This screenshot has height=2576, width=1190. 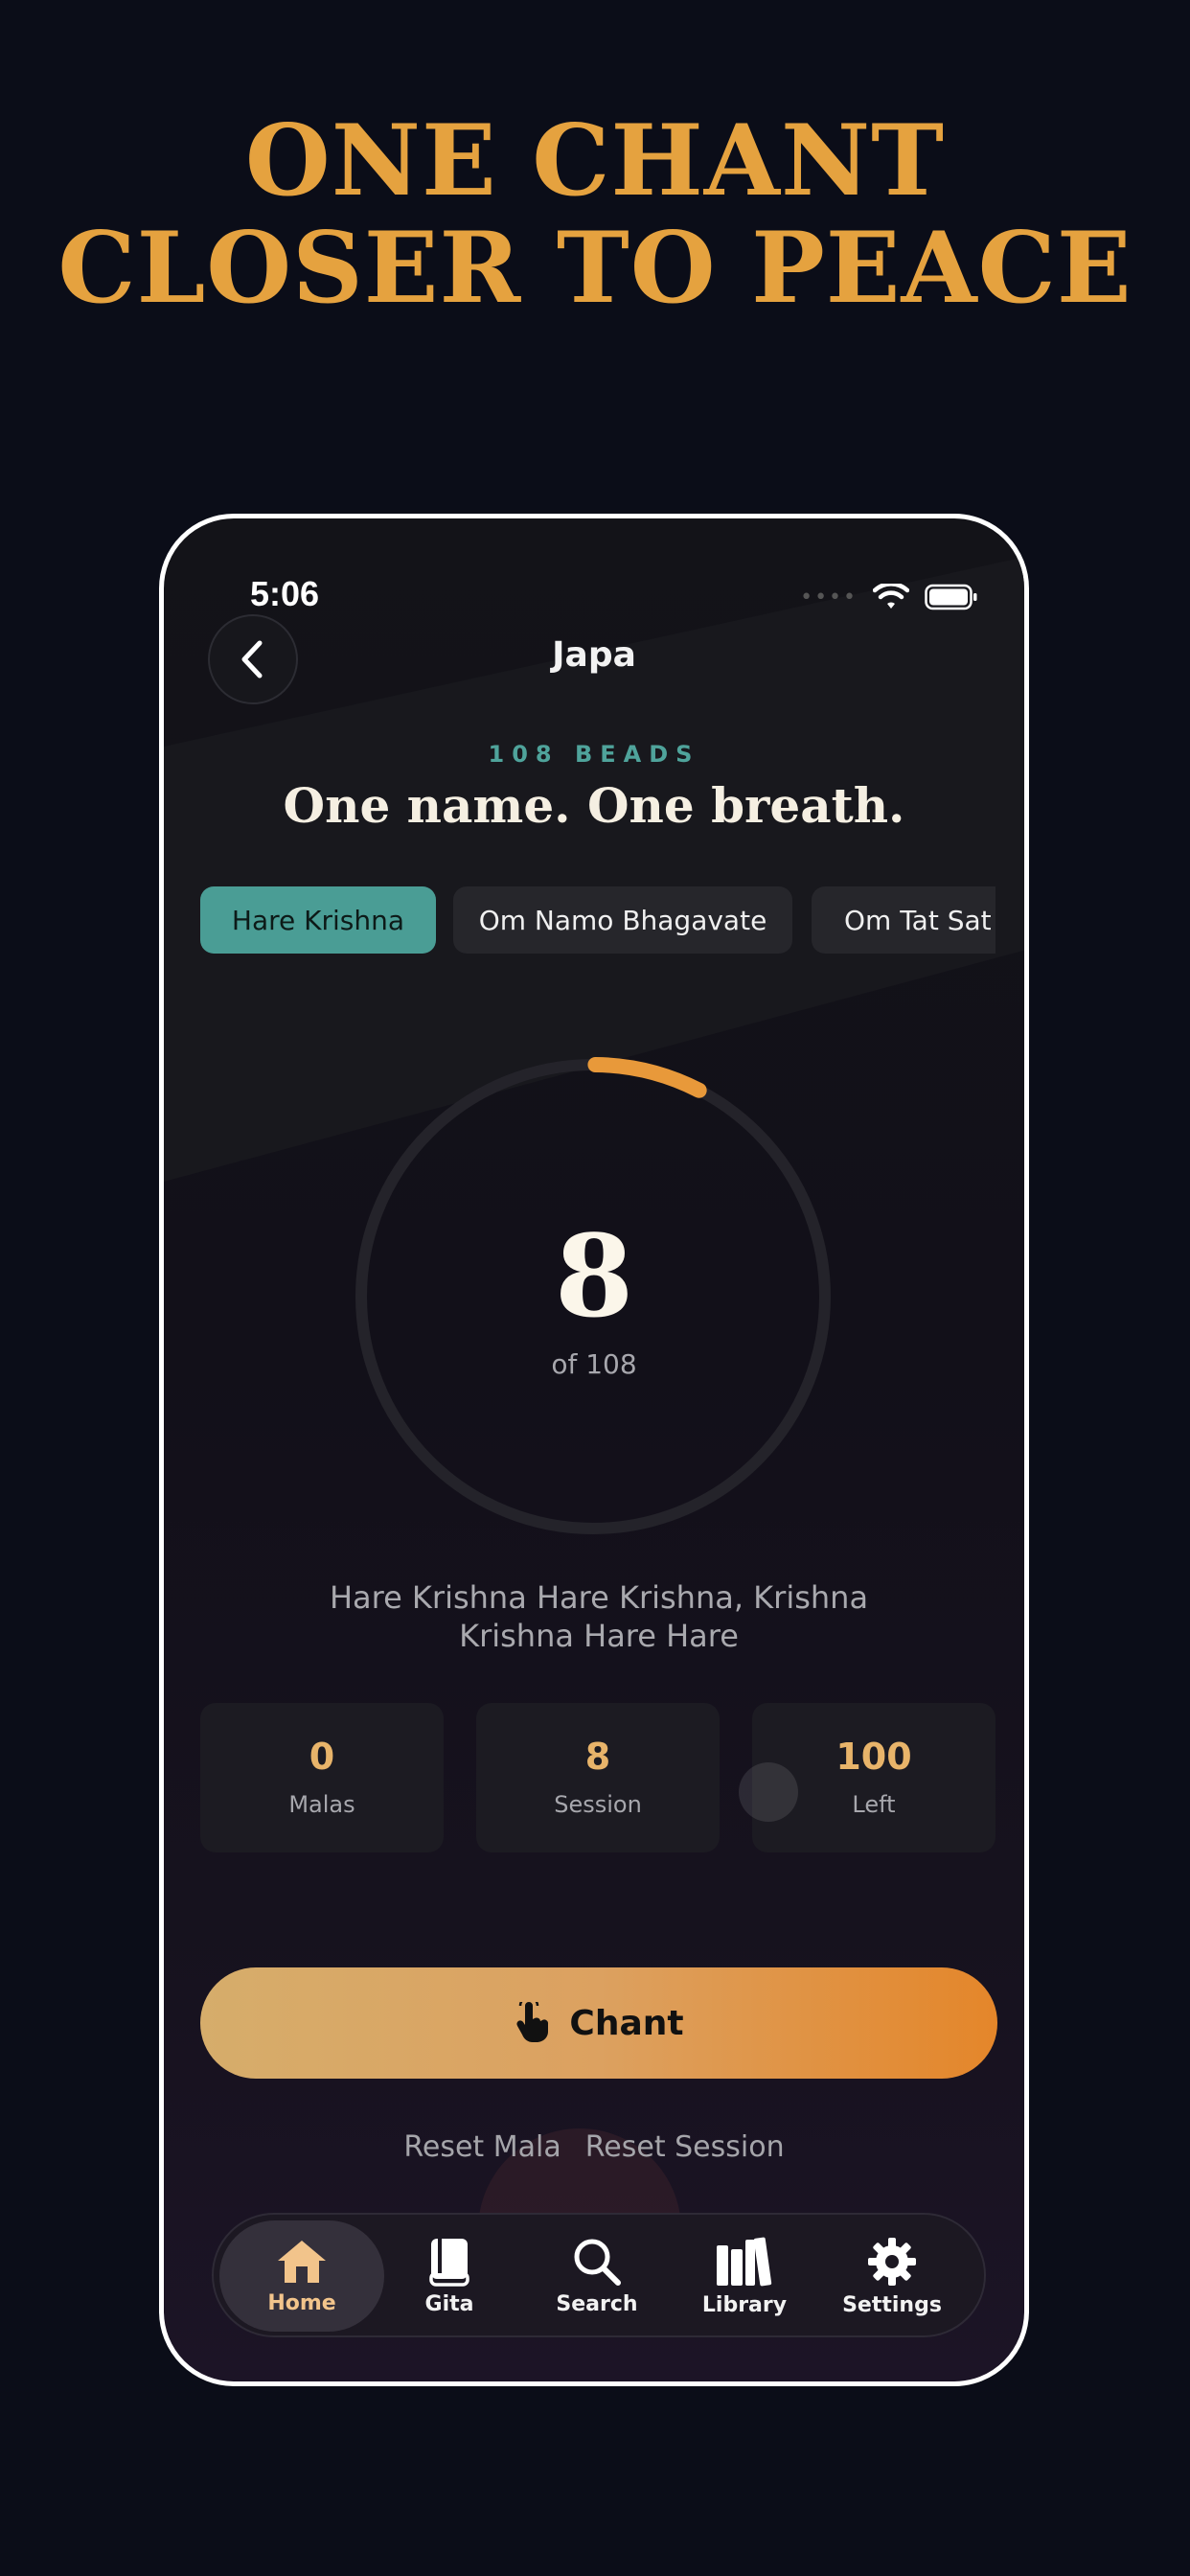 I want to click on tab-search: Search, so click(x=597, y=2276).